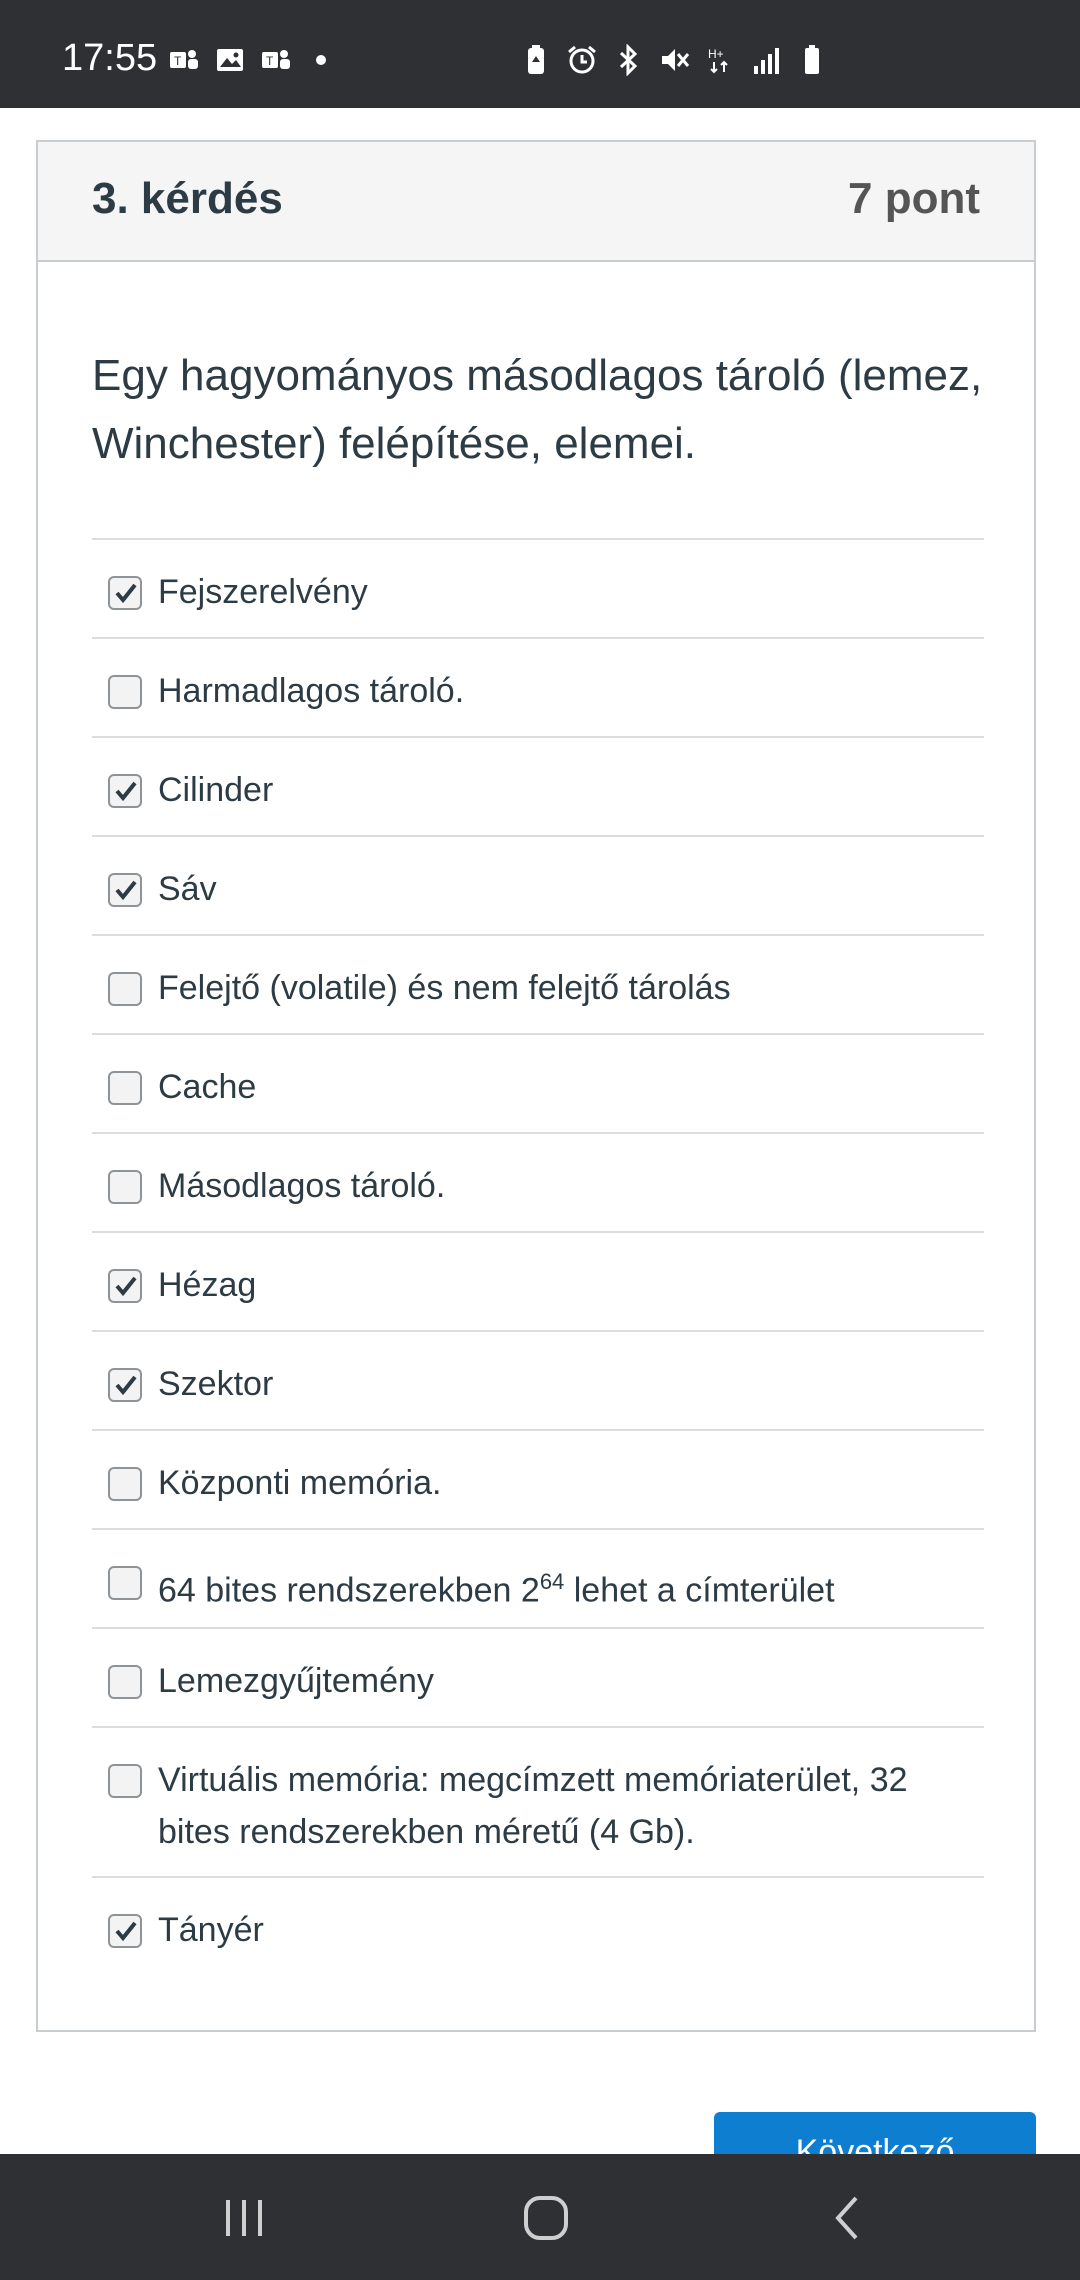 This screenshot has width=1080, height=2280. What do you see at coordinates (311, 691) in the screenshot?
I see `answer-label: Harmadlagos tároló.` at bounding box center [311, 691].